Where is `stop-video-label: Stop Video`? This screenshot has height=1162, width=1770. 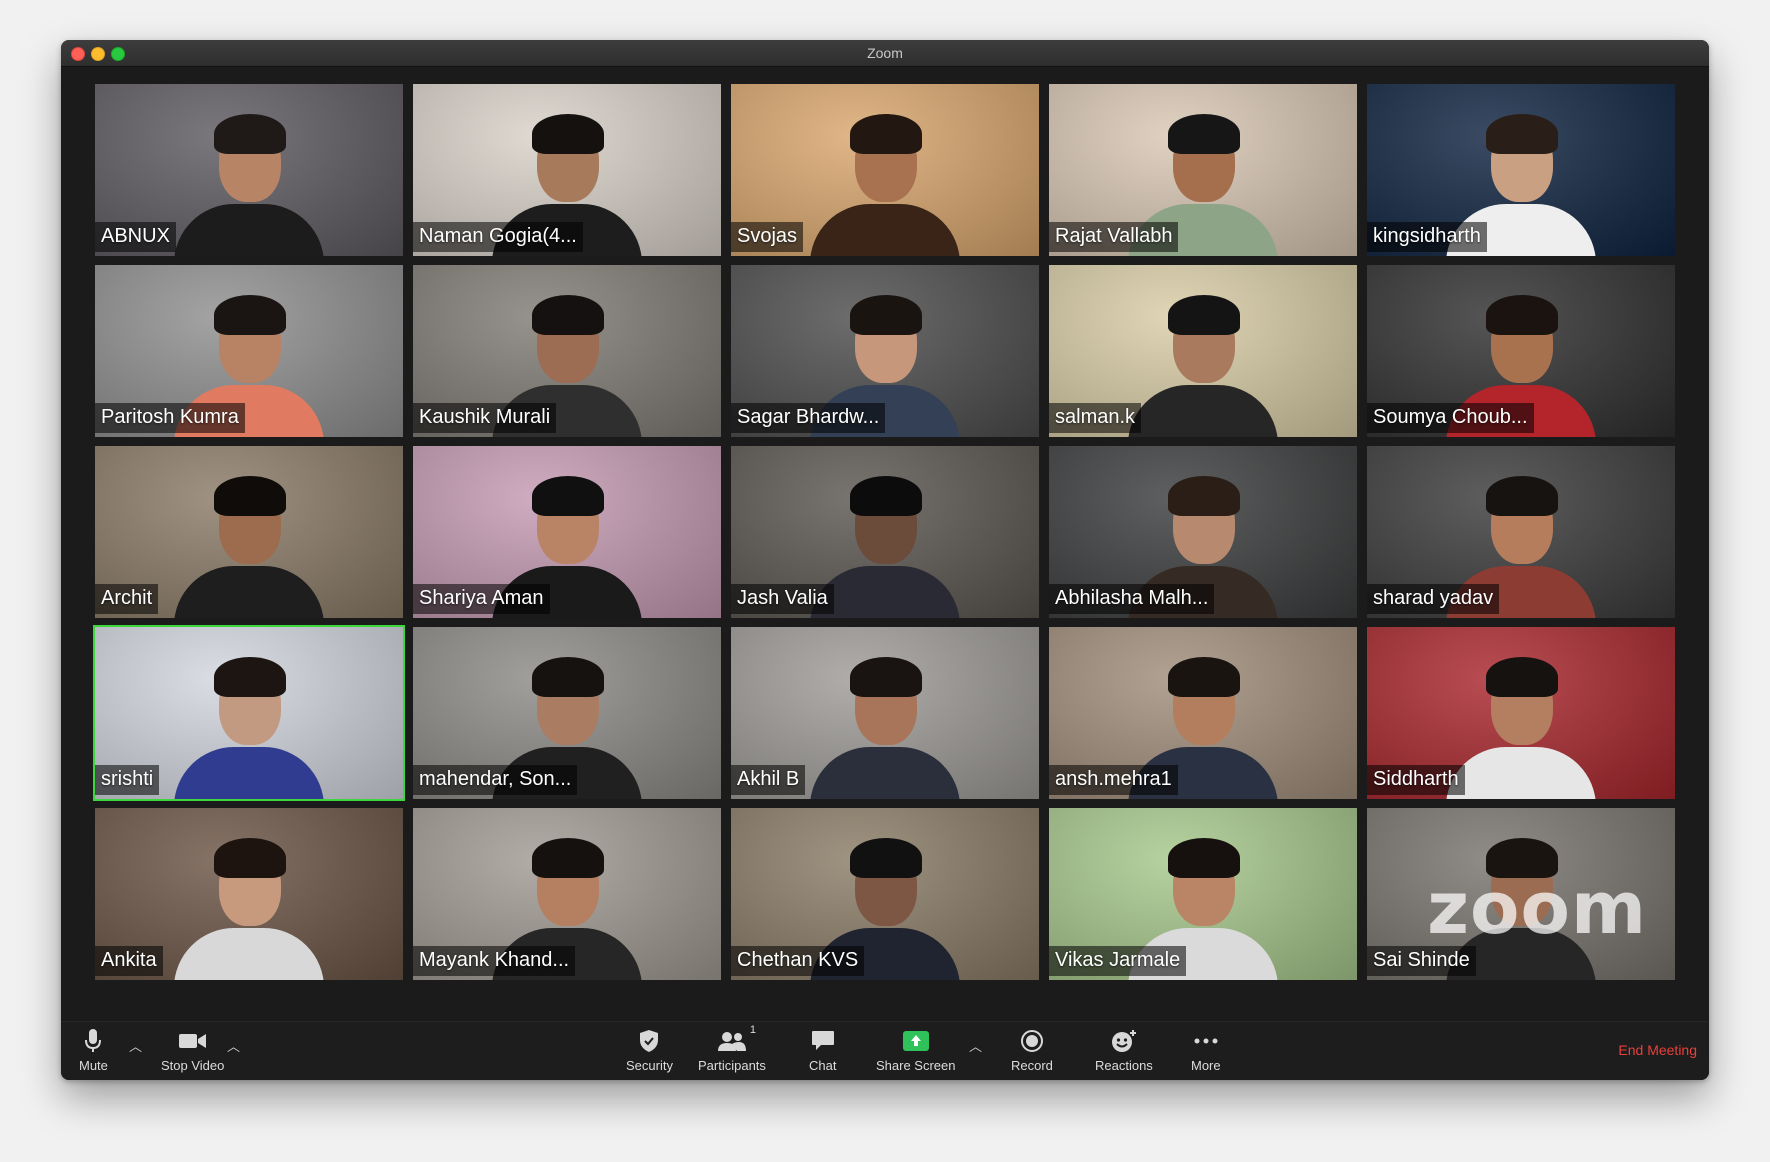 stop-video-label: Stop Video is located at coordinates (193, 1065).